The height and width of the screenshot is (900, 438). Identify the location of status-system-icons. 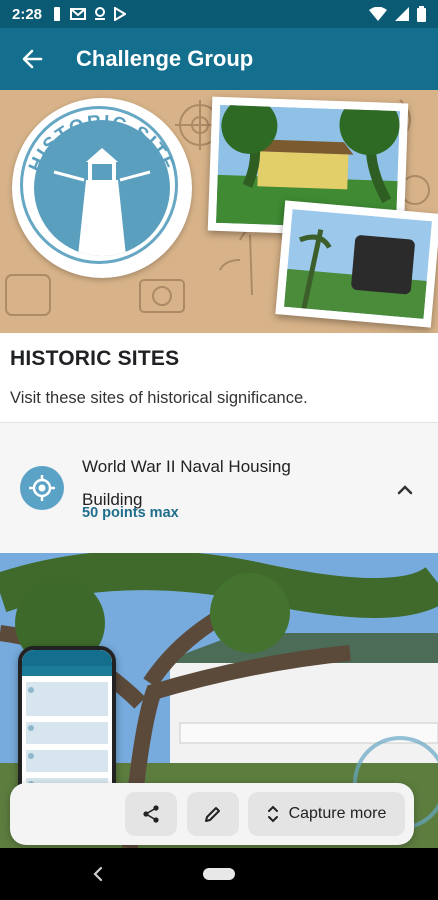
(397, 14).